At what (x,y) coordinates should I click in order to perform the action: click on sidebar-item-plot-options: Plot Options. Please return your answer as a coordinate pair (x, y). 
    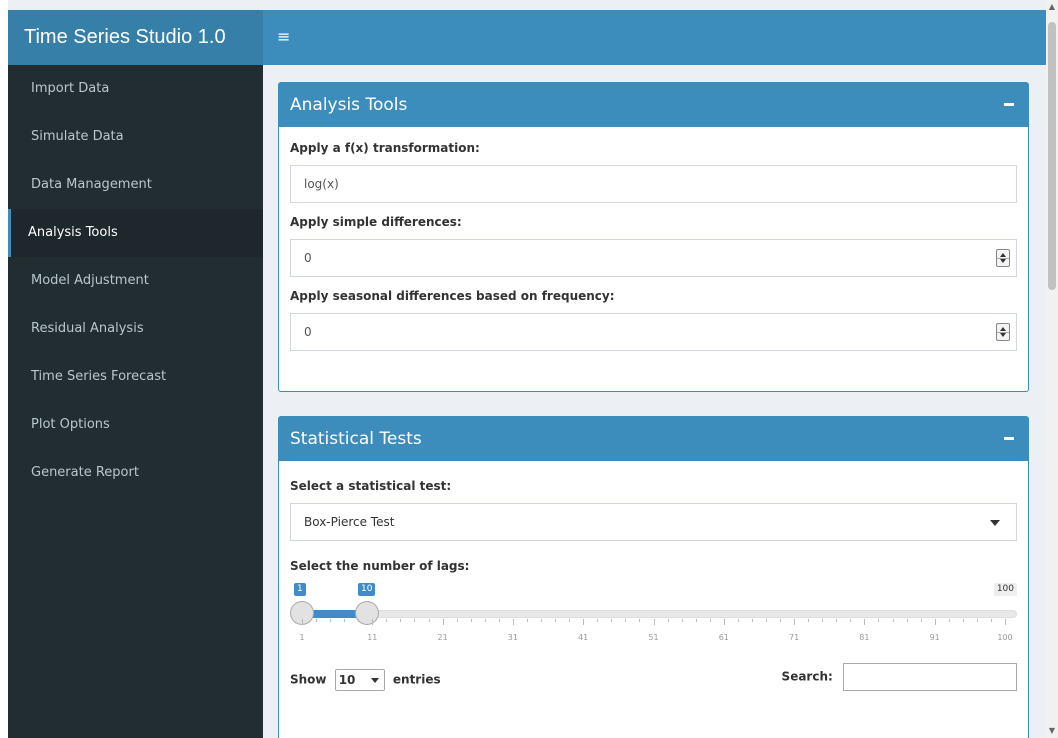
    Looking at the image, I should click on (135, 425).